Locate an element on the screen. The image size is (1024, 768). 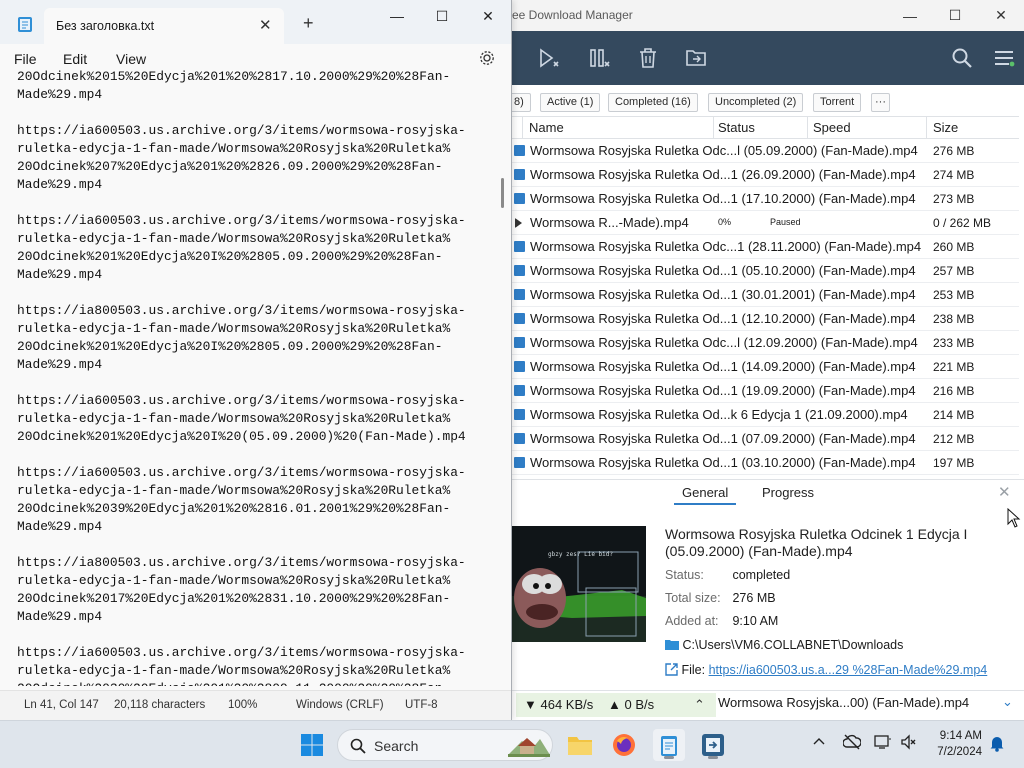
cloud-offline-icon is located at coordinates (852, 743).